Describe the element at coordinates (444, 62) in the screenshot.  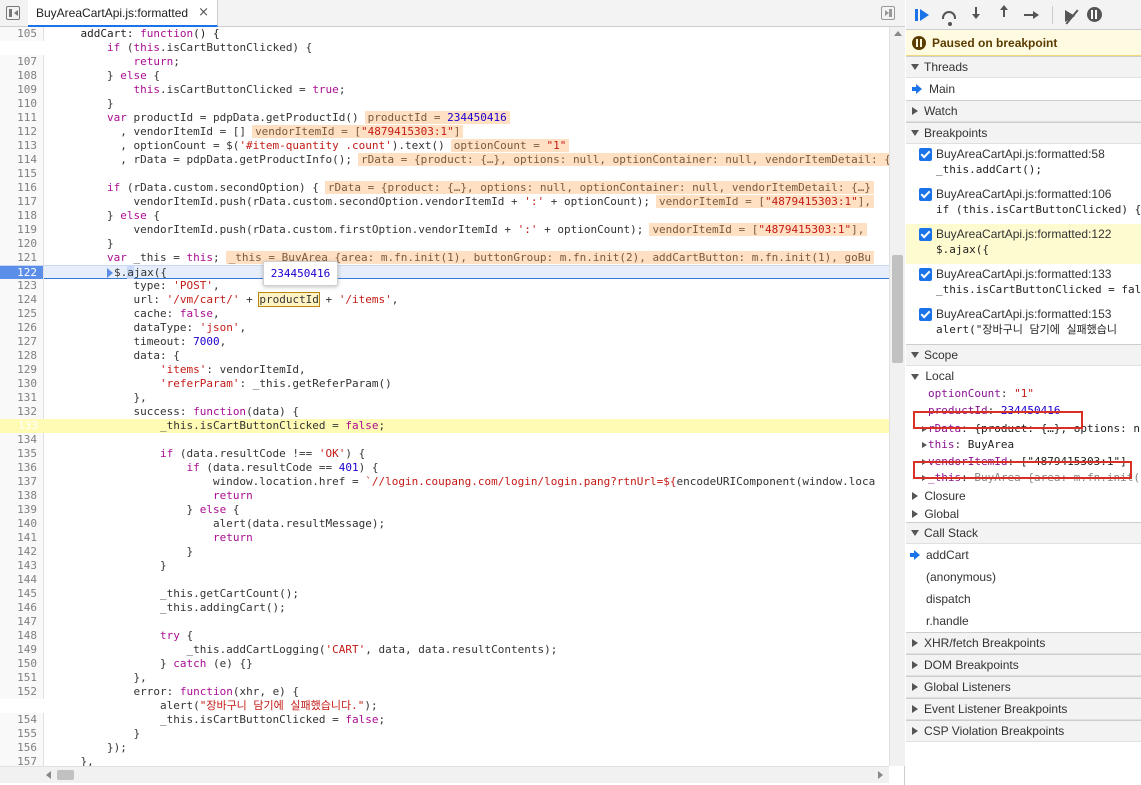
I see `code-line: 107 return;` at that location.